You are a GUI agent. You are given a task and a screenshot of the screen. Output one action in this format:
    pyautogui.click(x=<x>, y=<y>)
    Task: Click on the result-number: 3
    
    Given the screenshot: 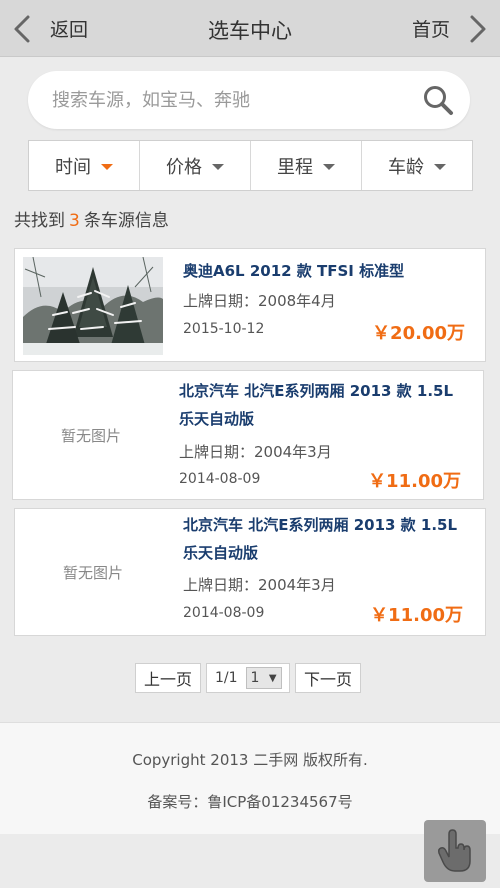 What is the action you would take?
    pyautogui.click(x=74, y=221)
    